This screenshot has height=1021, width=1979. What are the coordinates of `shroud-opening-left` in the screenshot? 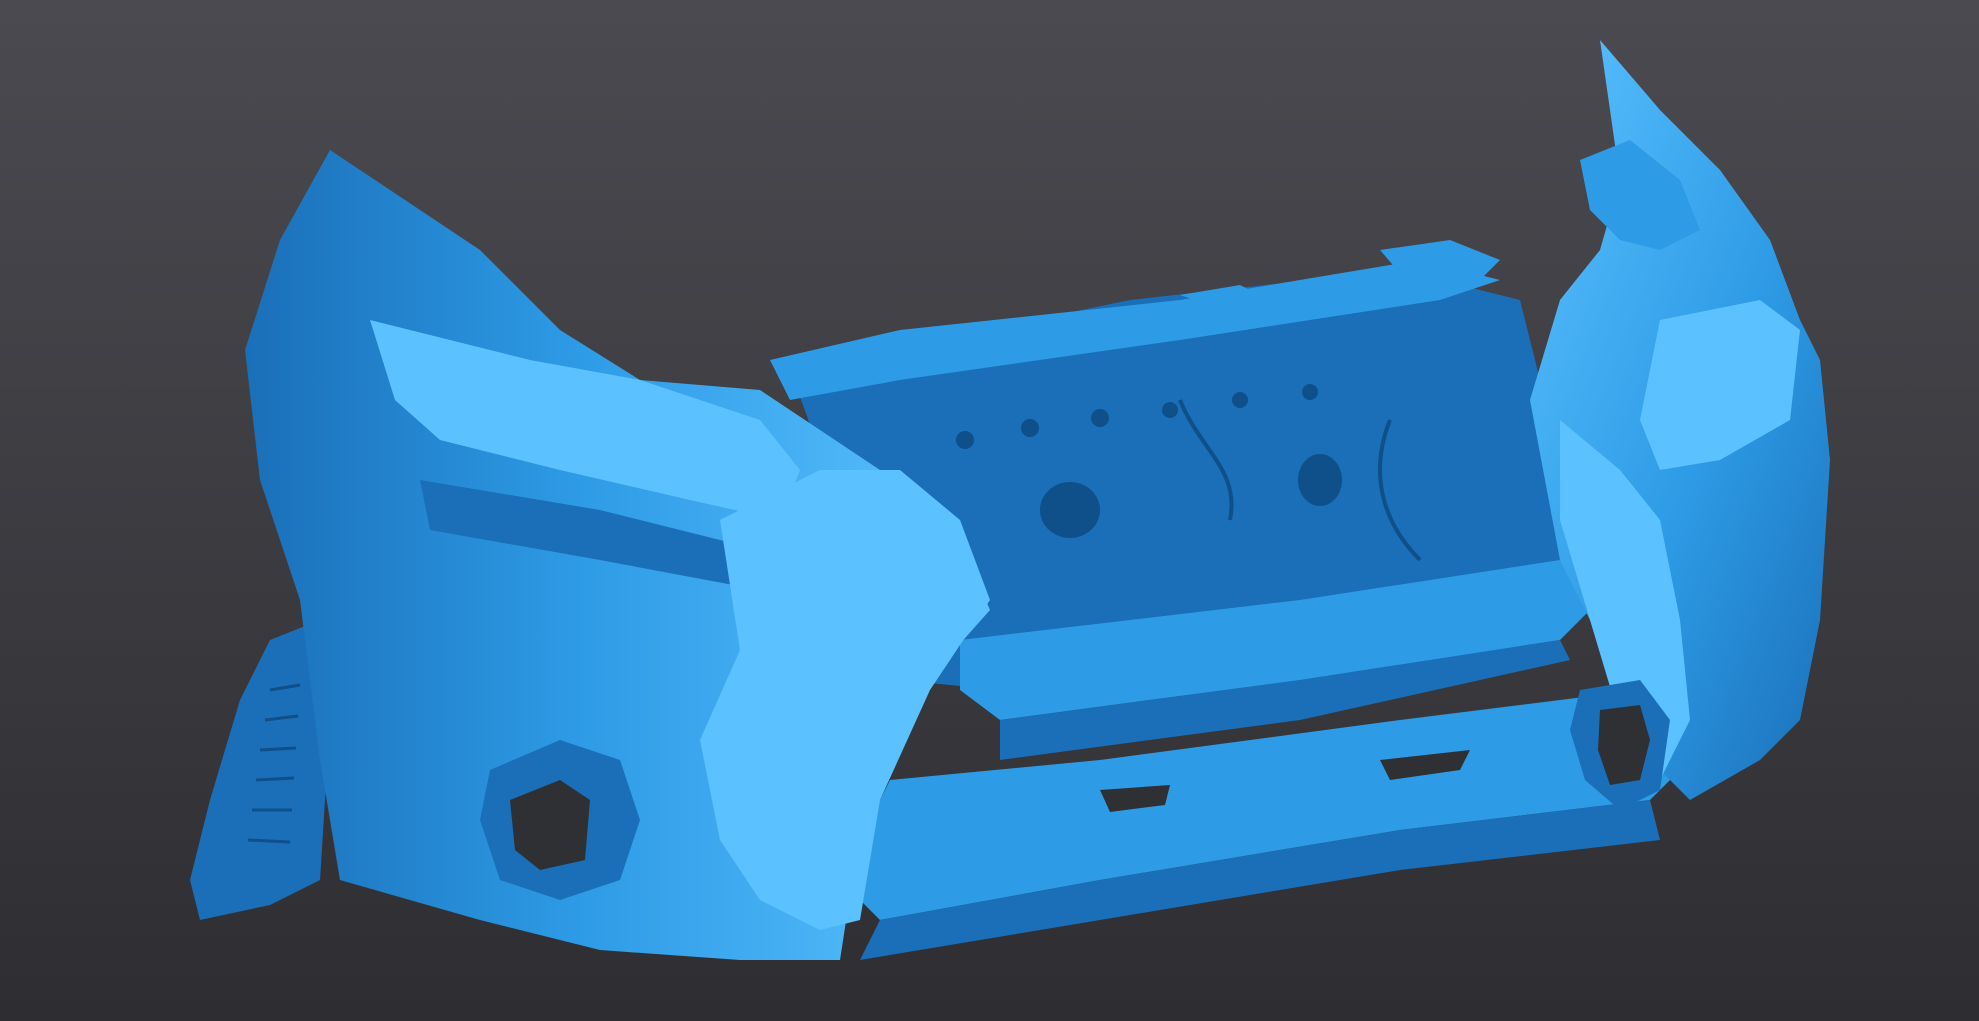 It's located at (1070, 510).